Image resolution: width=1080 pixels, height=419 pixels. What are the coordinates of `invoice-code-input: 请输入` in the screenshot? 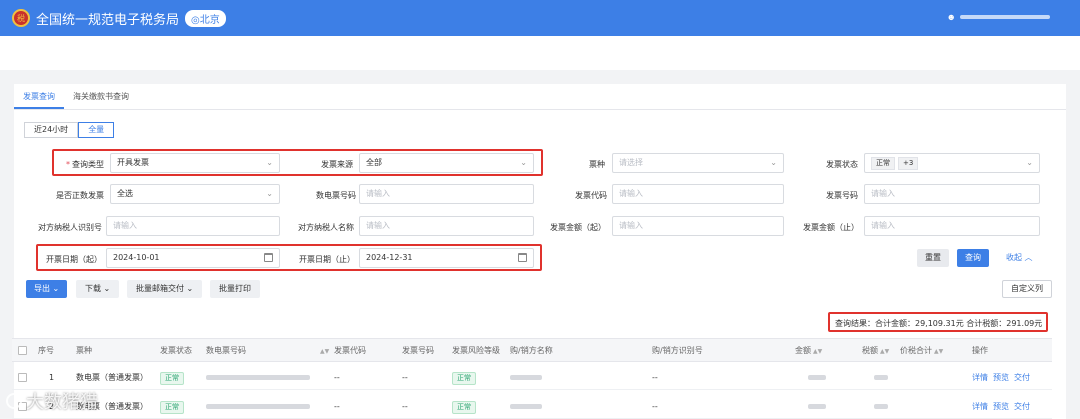 It's located at (698, 194).